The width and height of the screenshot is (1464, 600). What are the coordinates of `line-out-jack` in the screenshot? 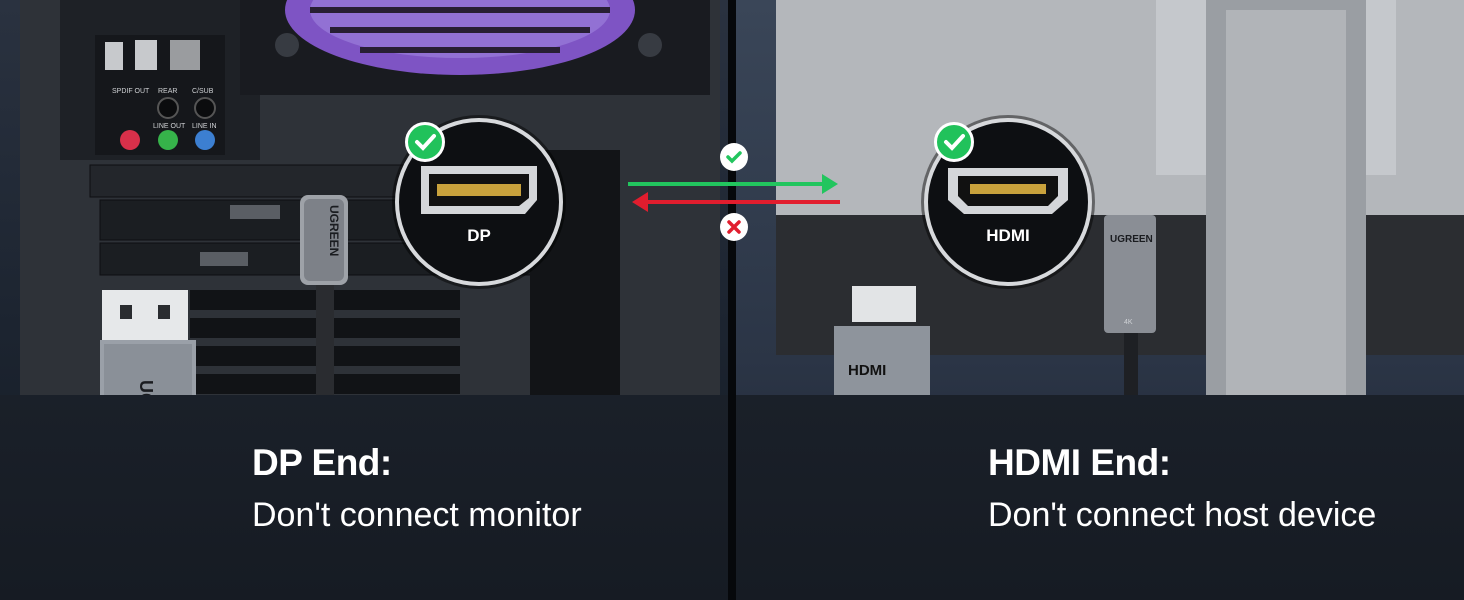 It's located at (168, 140).